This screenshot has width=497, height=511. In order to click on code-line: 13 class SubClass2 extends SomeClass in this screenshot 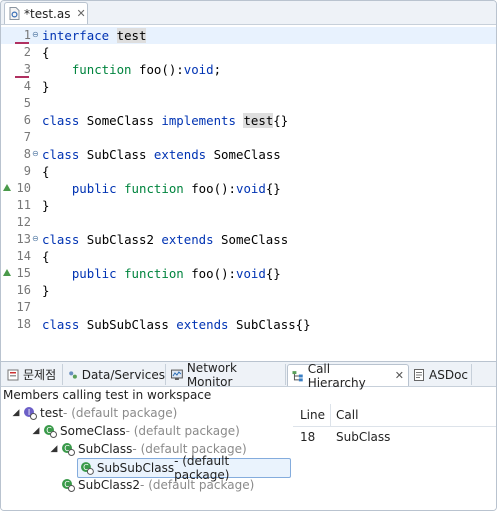, I will do `click(248, 239)`.